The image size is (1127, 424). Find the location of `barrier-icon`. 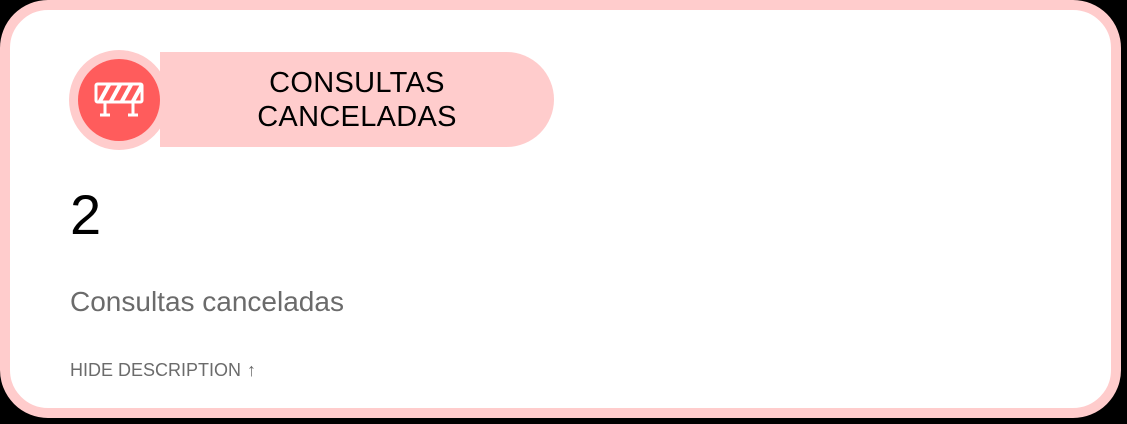

barrier-icon is located at coordinates (119, 99).